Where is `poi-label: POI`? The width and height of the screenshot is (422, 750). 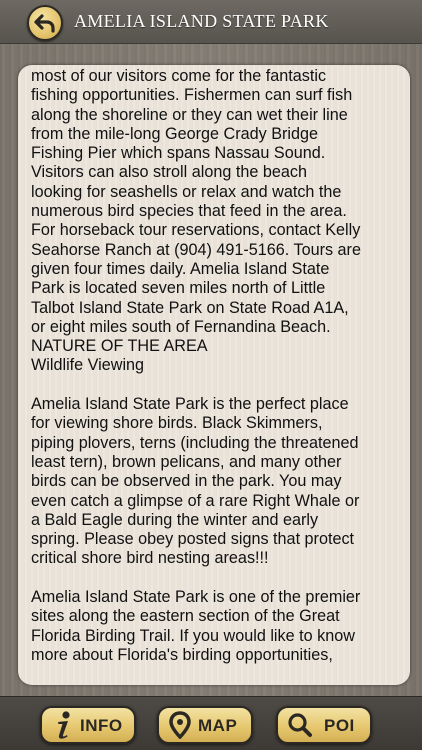 poi-label: POI is located at coordinates (339, 725).